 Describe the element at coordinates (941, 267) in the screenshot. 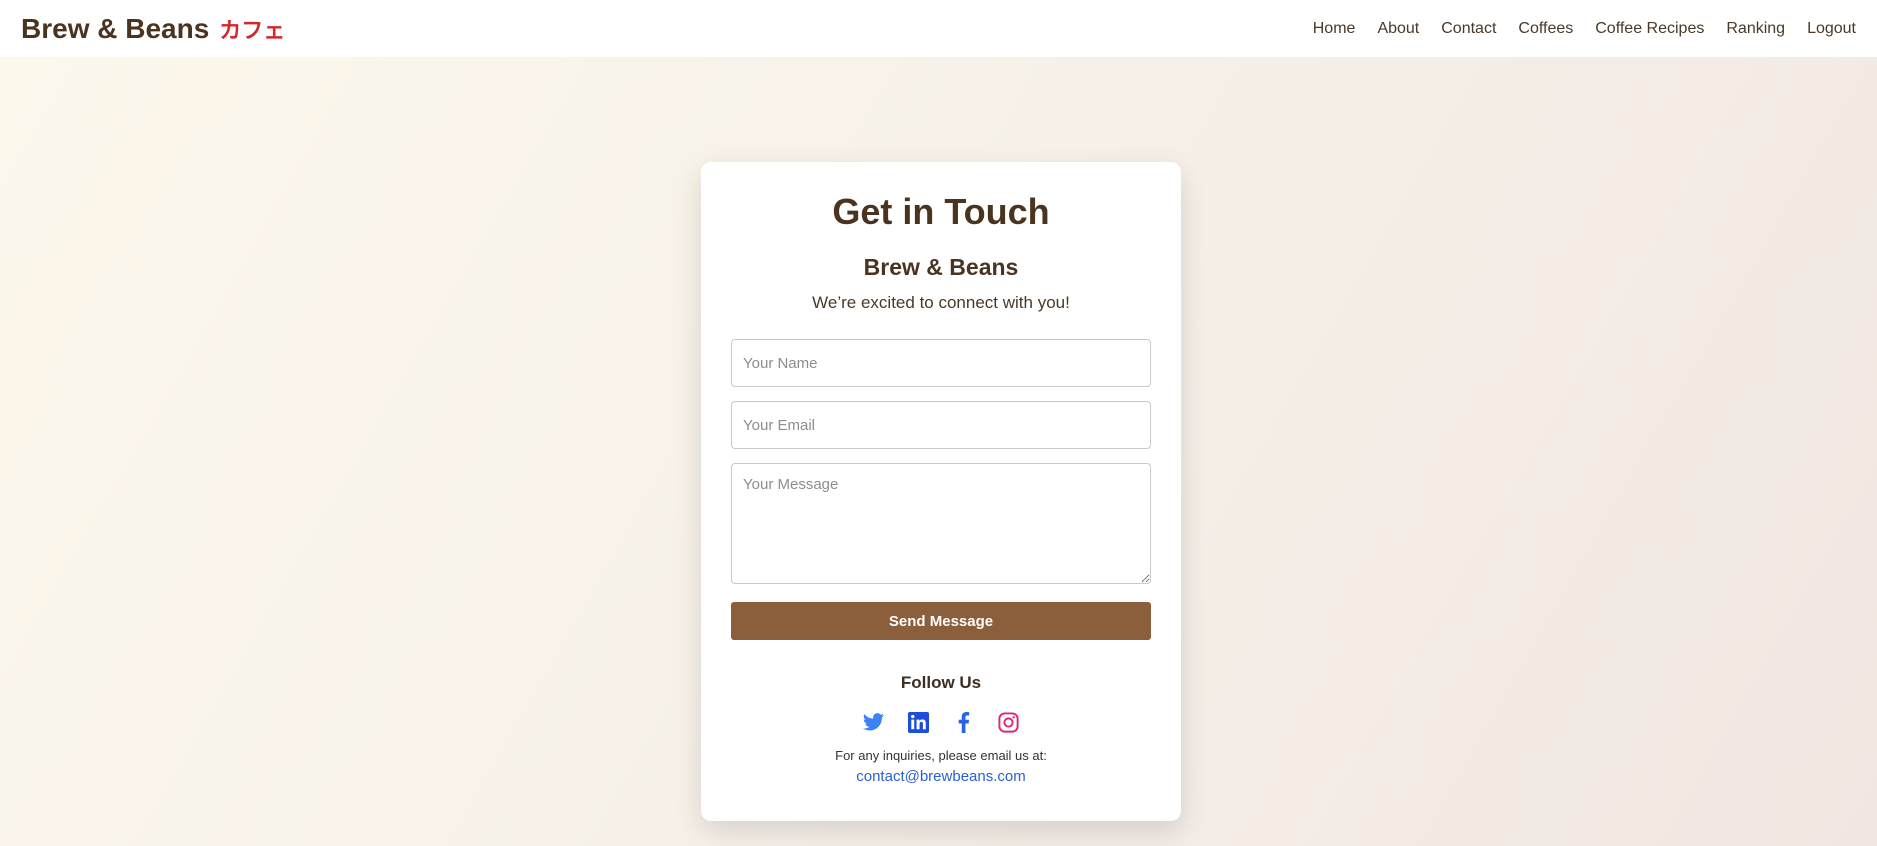

I see `card-subtitle: Brew & Beans` at that location.